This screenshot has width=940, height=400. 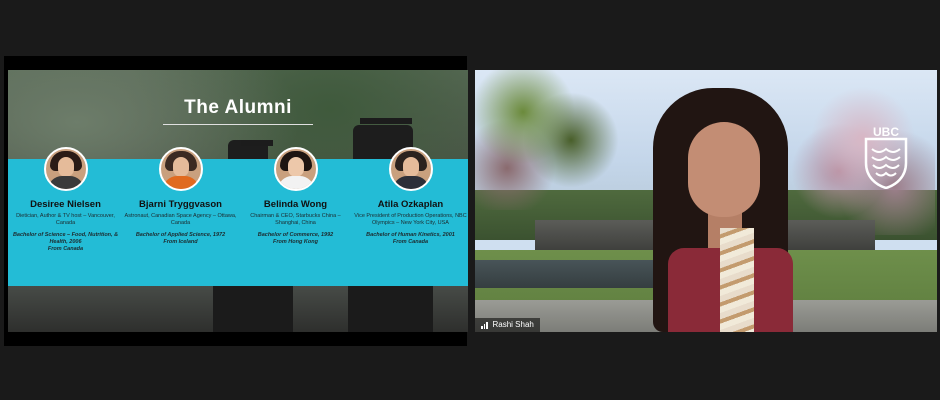 I want to click on alumni-name: Belinda Wong, so click(x=295, y=204).